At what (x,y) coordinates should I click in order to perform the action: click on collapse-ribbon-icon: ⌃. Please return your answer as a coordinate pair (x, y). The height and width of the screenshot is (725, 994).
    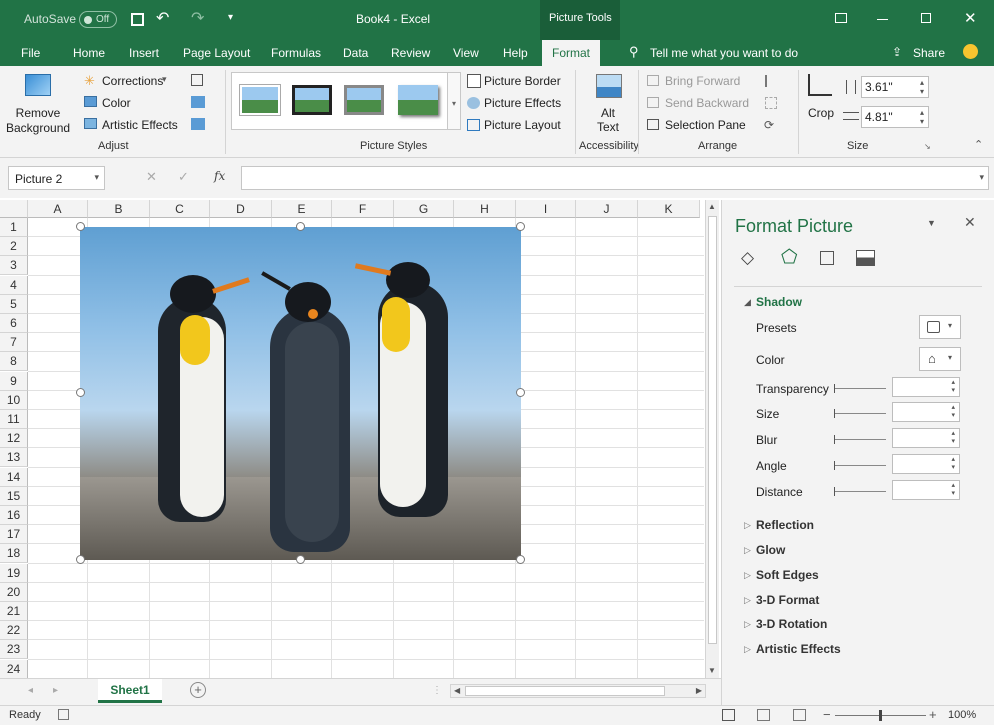
    Looking at the image, I should click on (978, 144).